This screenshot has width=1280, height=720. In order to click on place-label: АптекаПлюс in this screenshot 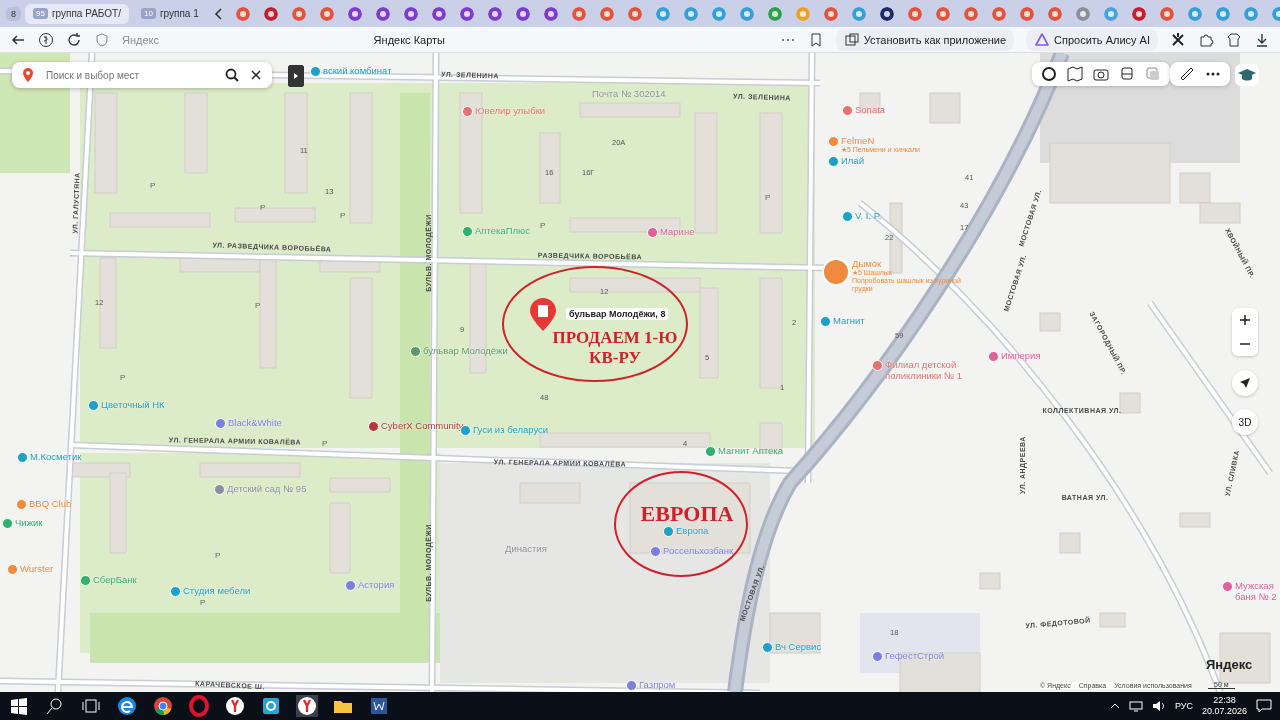, I will do `click(502, 230)`.